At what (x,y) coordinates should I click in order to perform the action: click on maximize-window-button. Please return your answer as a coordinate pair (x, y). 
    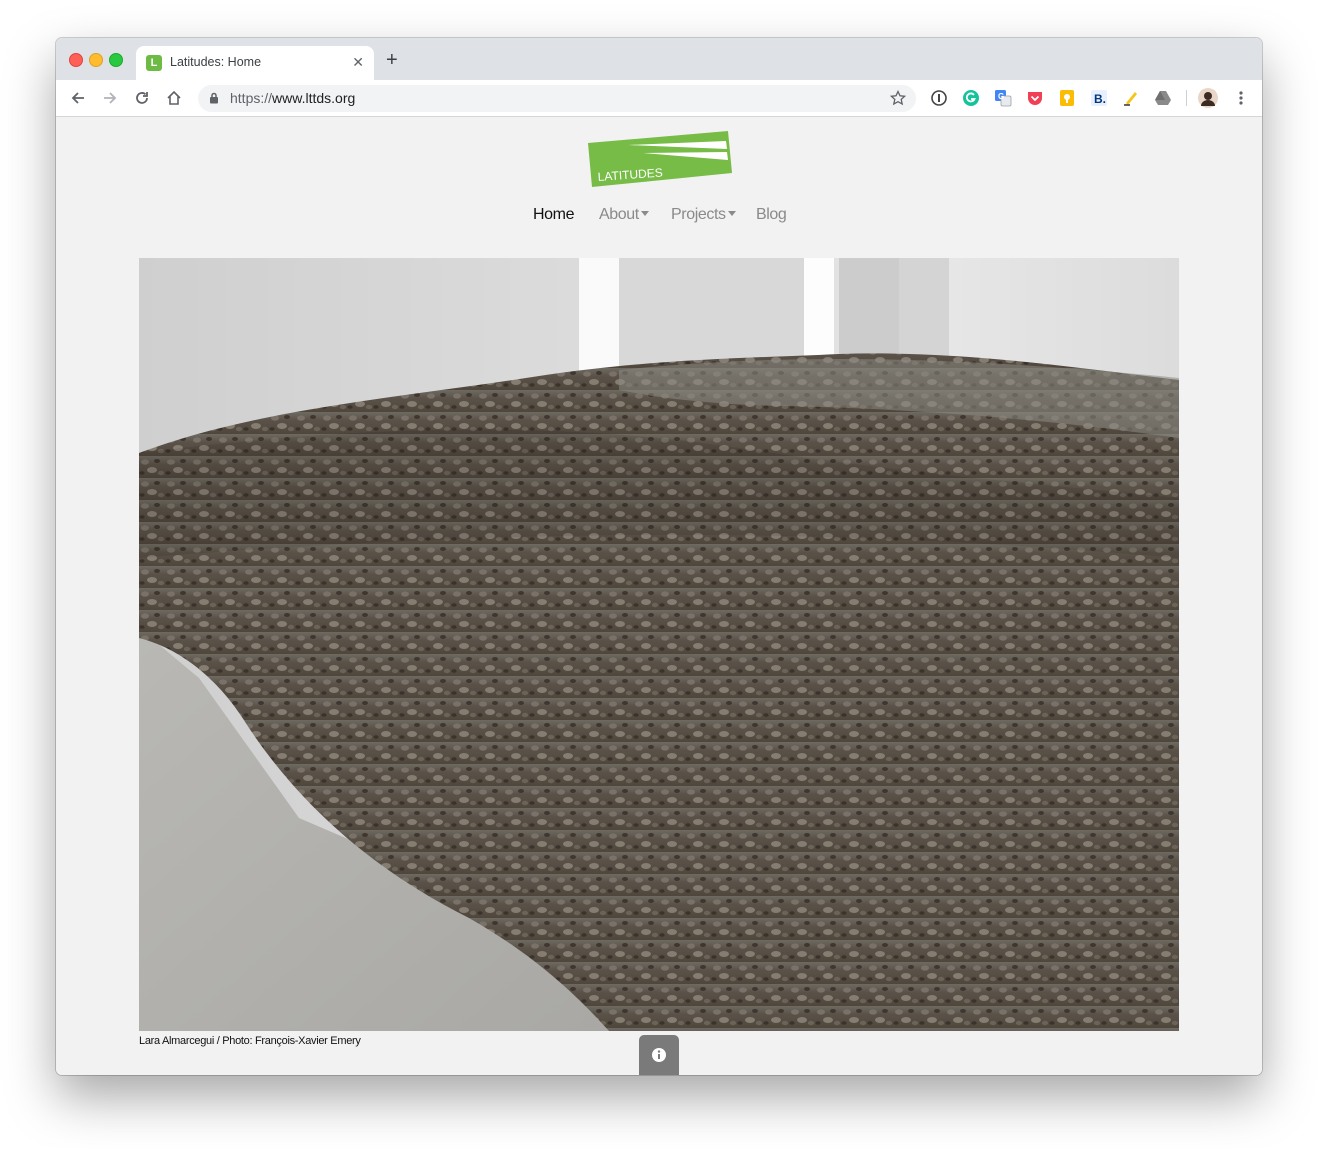
    Looking at the image, I should click on (116, 60).